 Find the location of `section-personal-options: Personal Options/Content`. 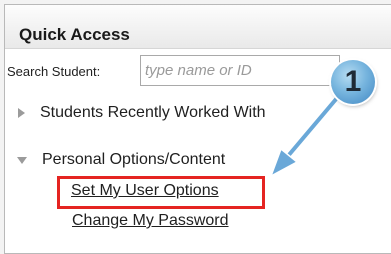

section-personal-options: Personal Options/Content is located at coordinates (121, 160).